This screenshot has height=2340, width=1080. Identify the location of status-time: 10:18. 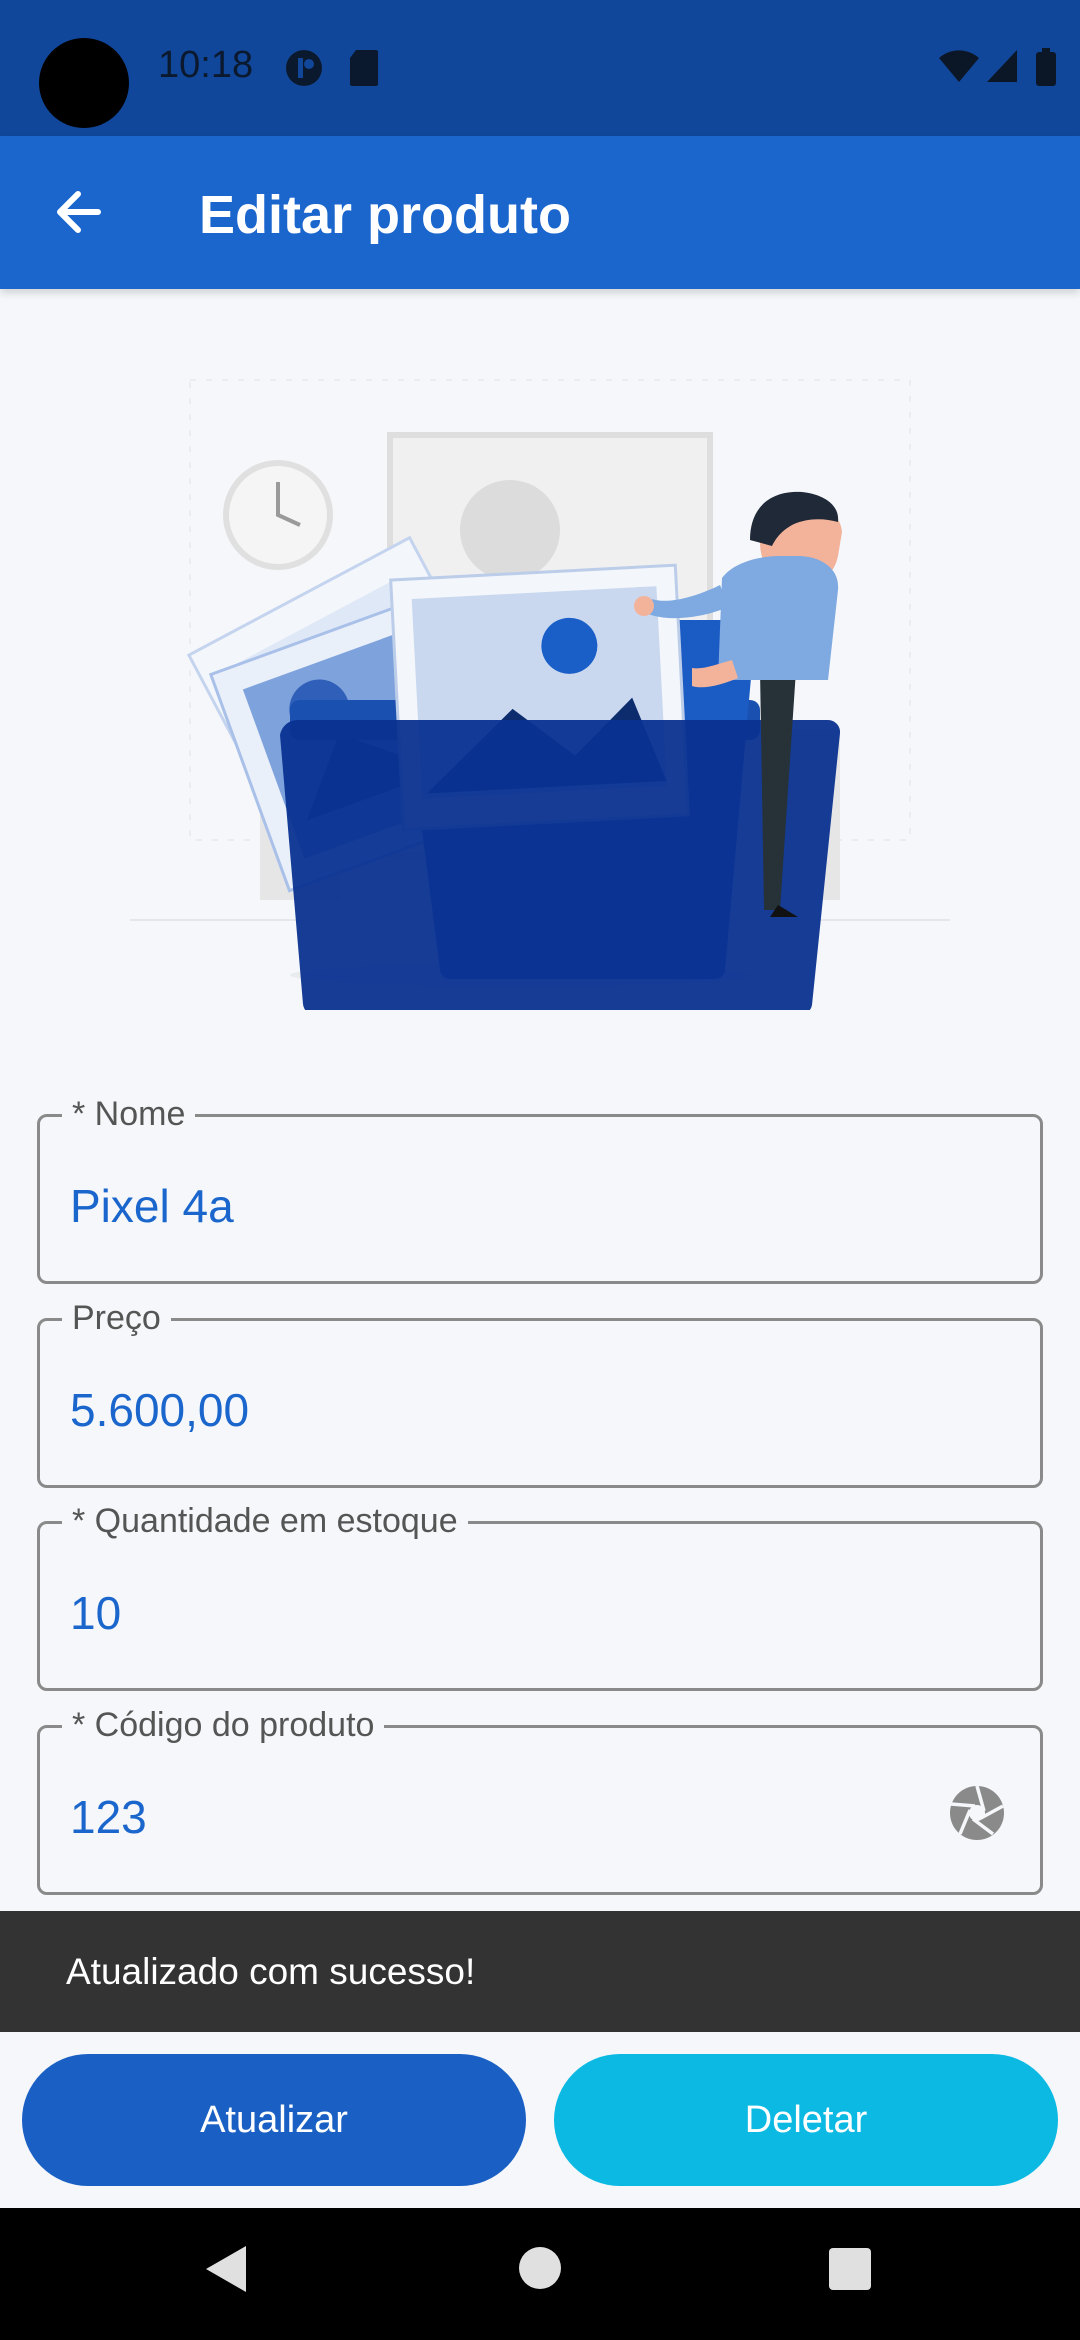
(206, 65).